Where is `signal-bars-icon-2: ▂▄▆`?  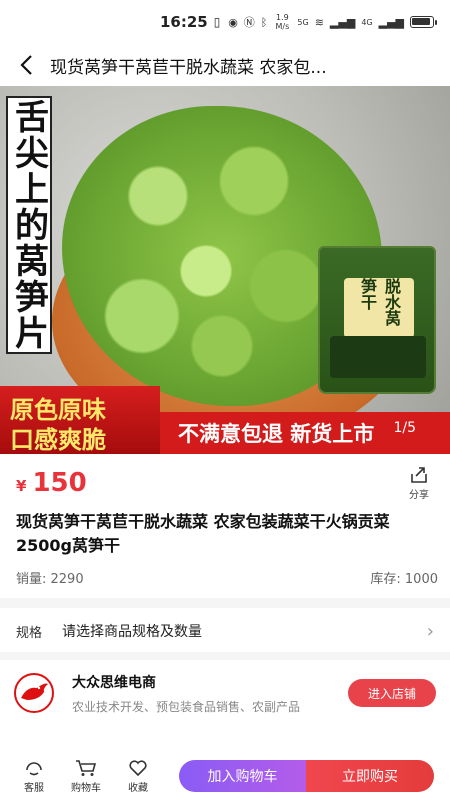
signal-bars-icon-2: ▂▄▆ is located at coordinates (391, 22).